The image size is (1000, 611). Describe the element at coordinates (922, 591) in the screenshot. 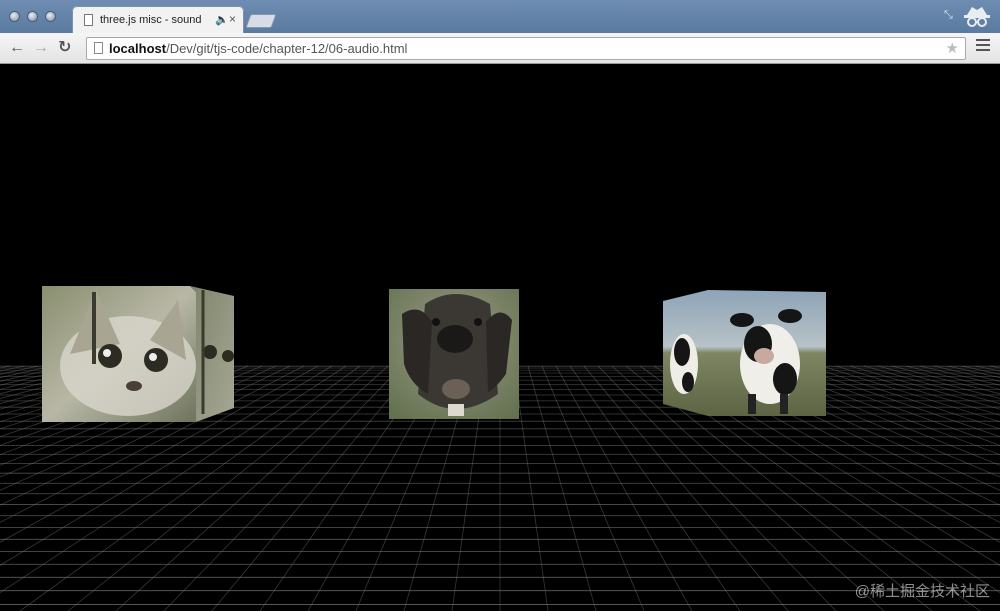

I see `watermark: @稀土掘金技术社区` at that location.